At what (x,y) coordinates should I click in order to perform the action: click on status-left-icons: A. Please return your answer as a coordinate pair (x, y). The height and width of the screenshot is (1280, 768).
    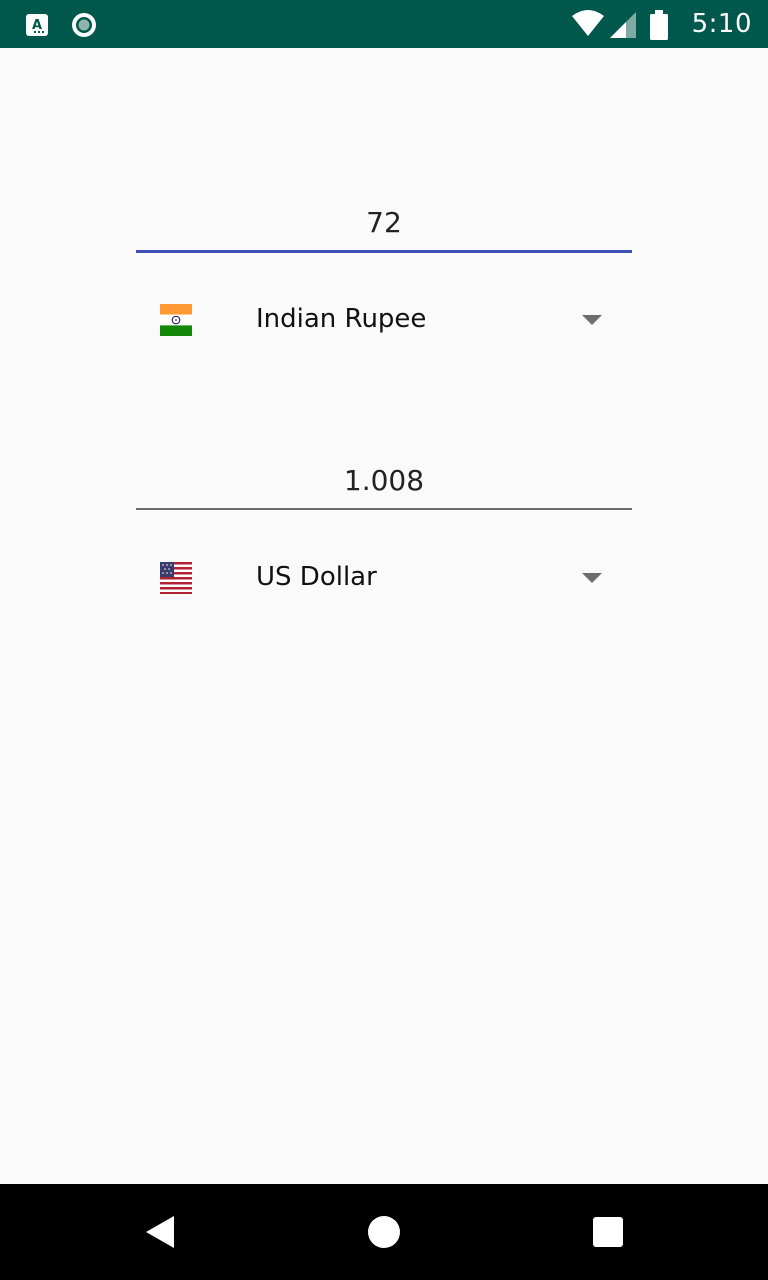
    Looking at the image, I should click on (61, 25).